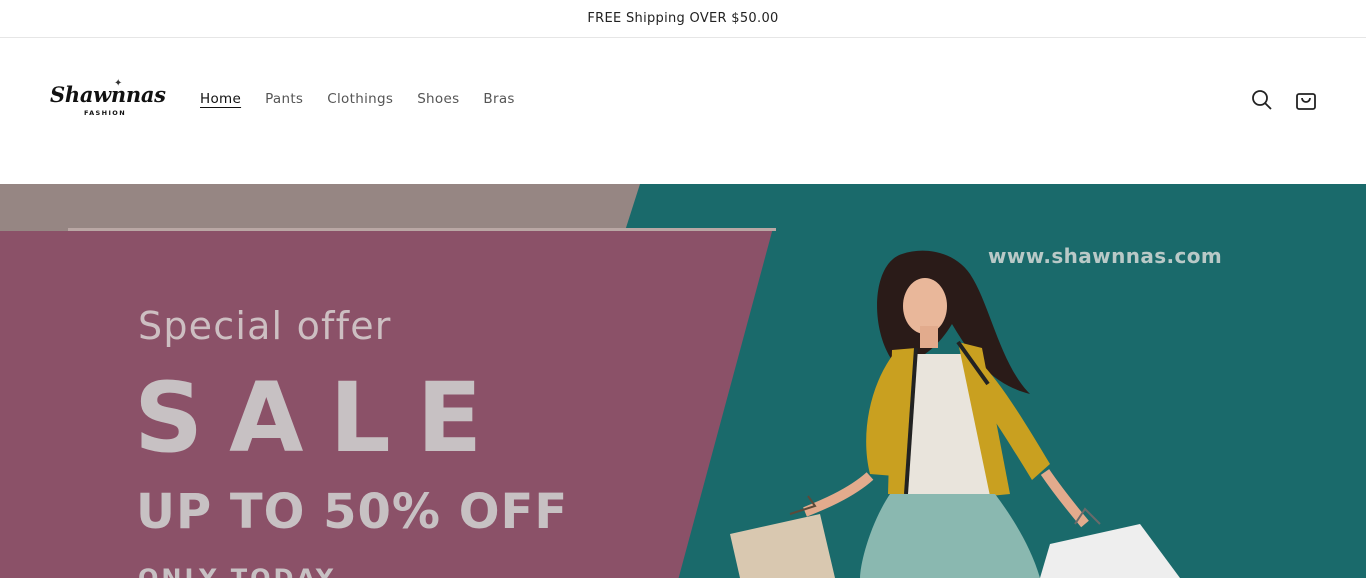  I want to click on hero-tan-band, so click(320, 209).